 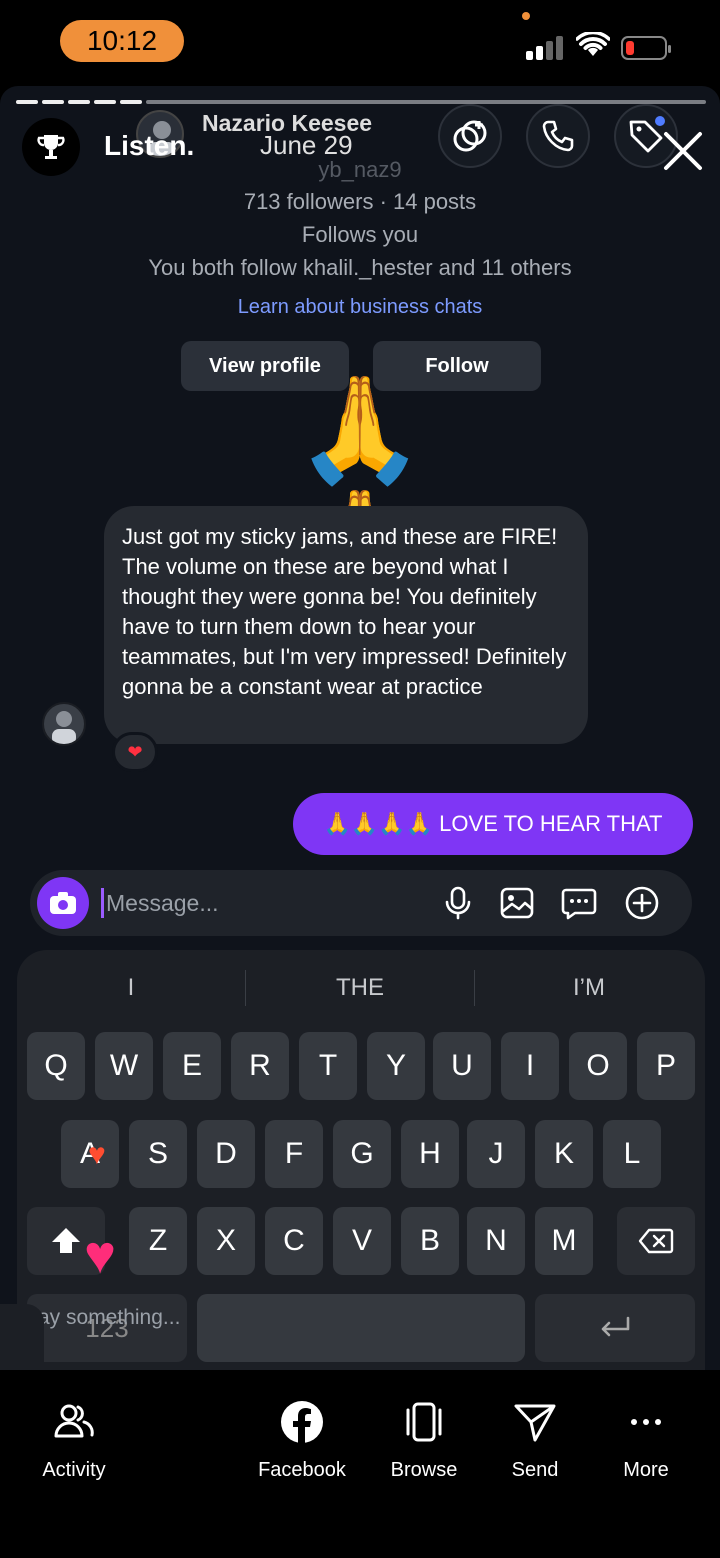 What do you see at coordinates (294, 1241) in the screenshot?
I see `key-c: C` at bounding box center [294, 1241].